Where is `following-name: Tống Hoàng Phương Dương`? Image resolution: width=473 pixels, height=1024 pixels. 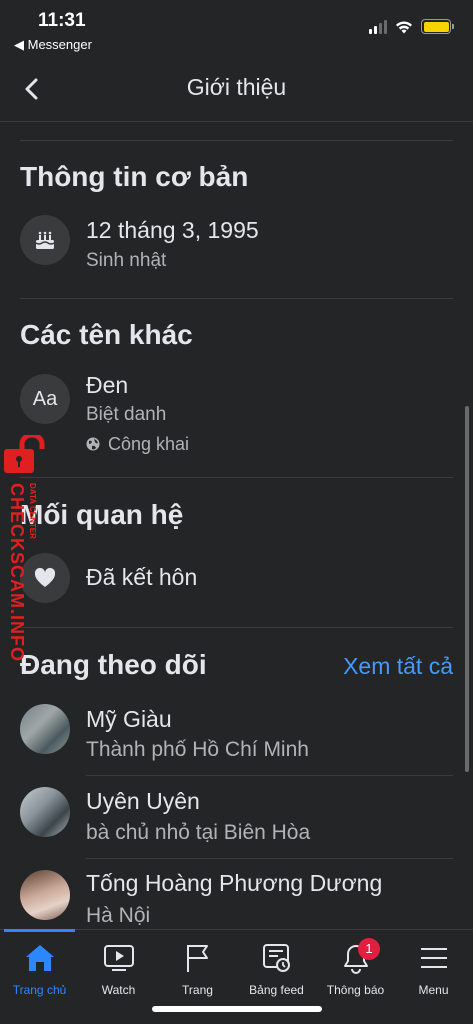 following-name: Tống Hoàng Phương Dương is located at coordinates (234, 883).